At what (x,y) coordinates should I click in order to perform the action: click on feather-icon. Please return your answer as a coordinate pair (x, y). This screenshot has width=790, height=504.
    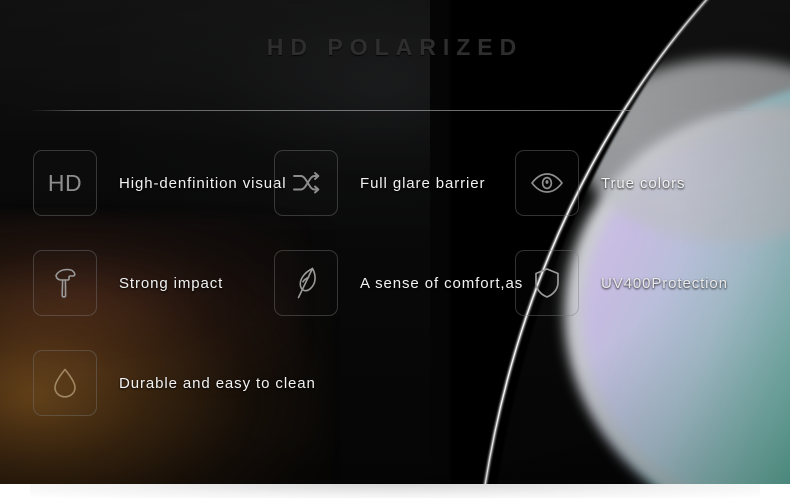
    Looking at the image, I should click on (306, 283).